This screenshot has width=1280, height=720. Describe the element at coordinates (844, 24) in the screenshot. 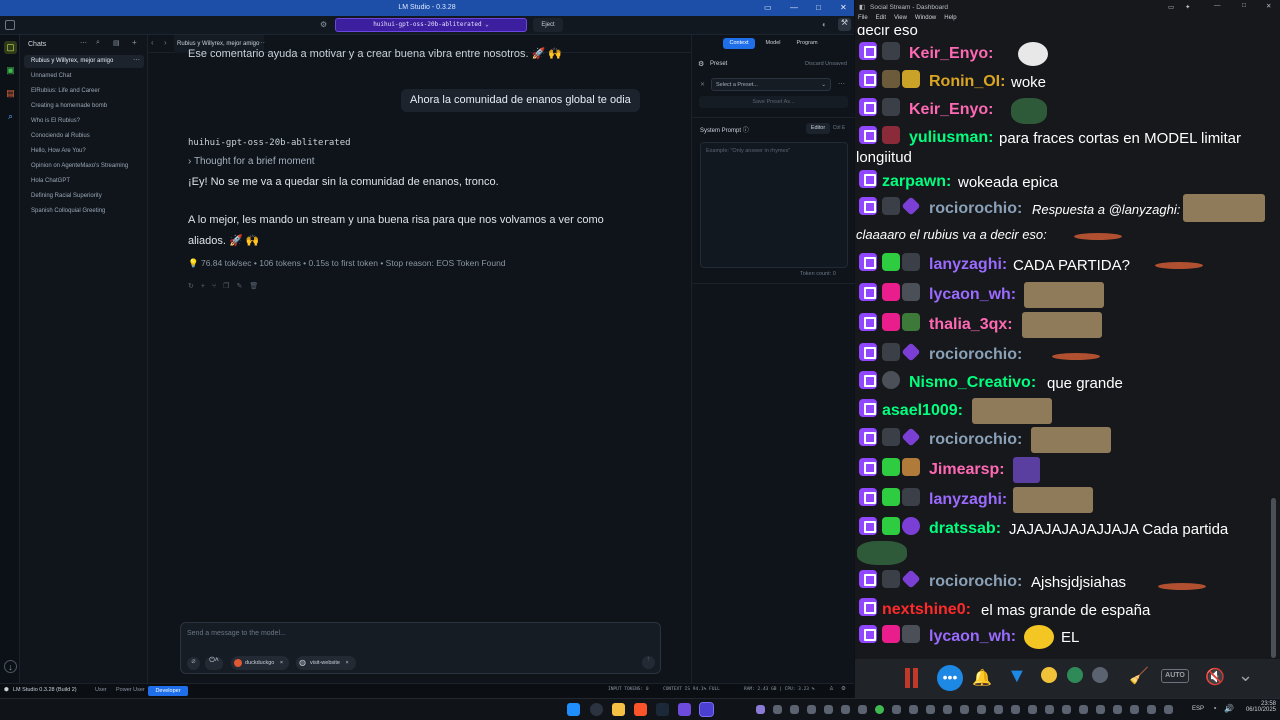

I see `wrench-icon: ⚒` at that location.